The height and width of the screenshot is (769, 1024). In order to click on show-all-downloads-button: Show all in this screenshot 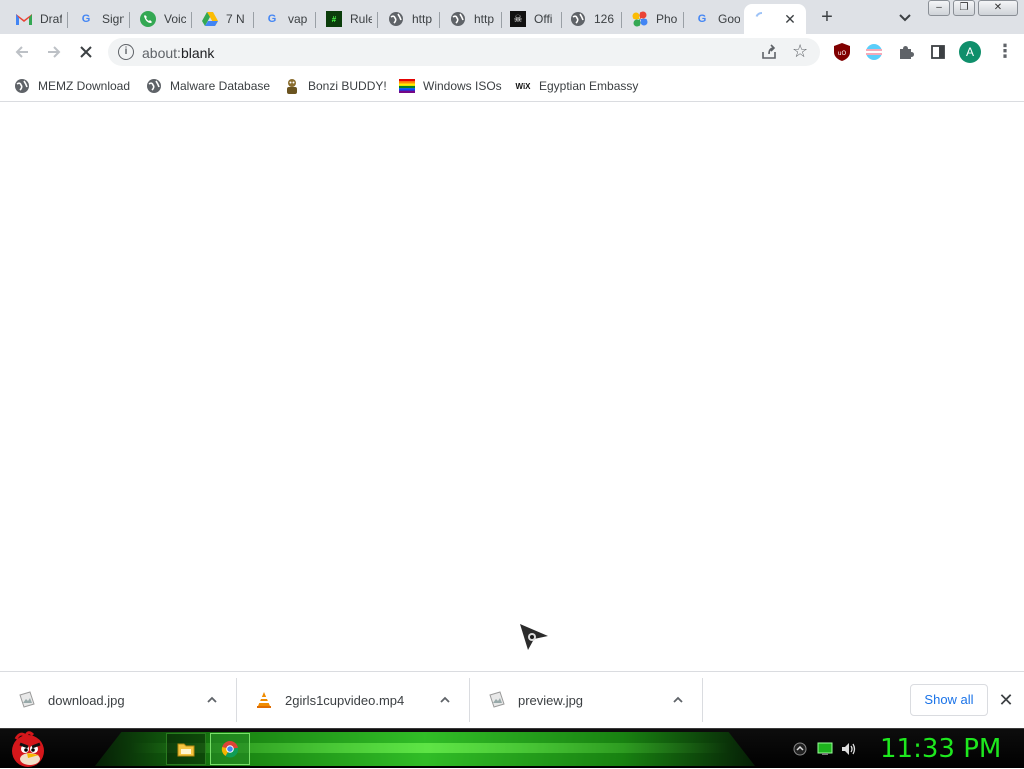, I will do `click(949, 700)`.